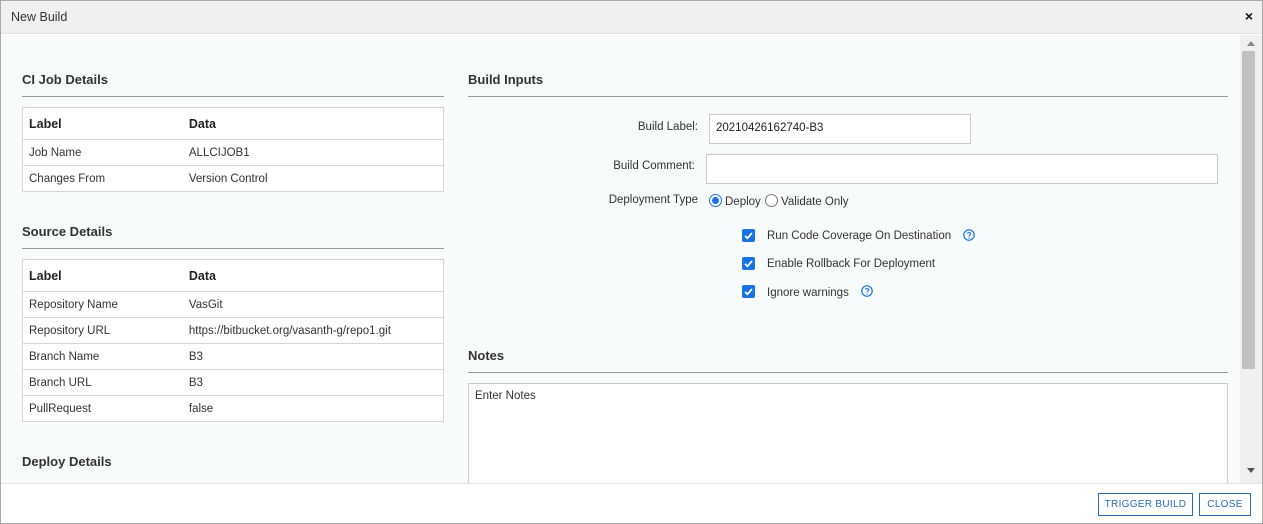  What do you see at coordinates (102, 408) in the screenshot?
I see `row-label: PullRequest` at bounding box center [102, 408].